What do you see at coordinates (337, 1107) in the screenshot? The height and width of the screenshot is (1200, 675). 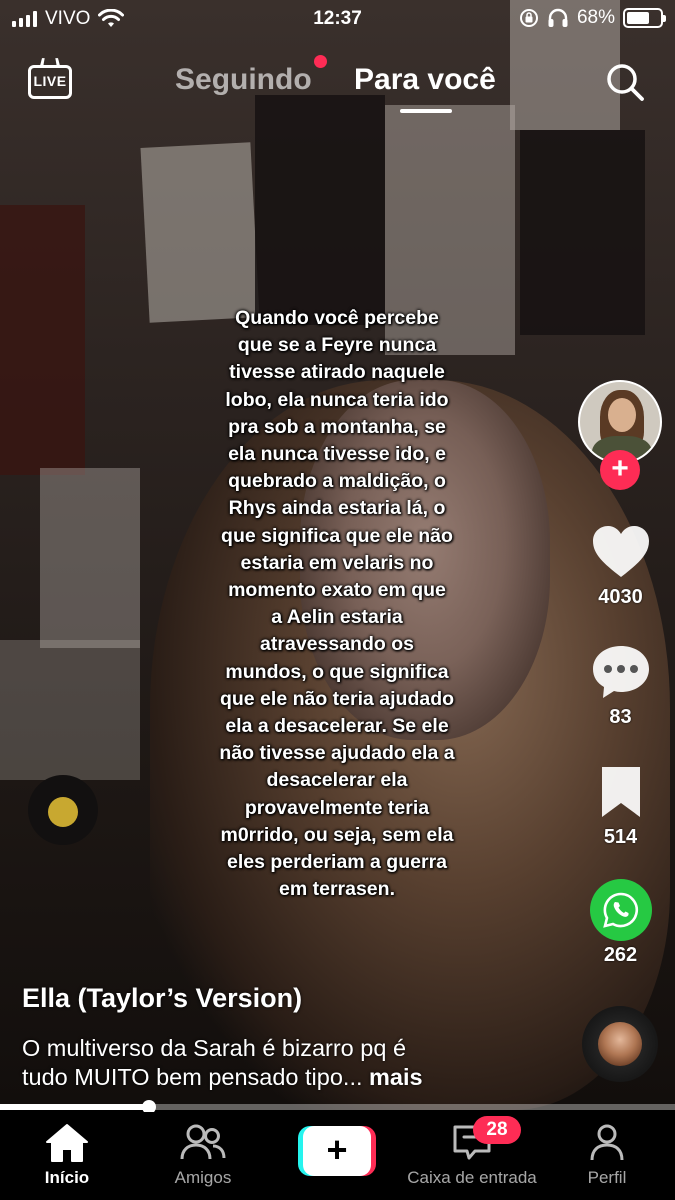 I see `video-progress-bar` at bounding box center [337, 1107].